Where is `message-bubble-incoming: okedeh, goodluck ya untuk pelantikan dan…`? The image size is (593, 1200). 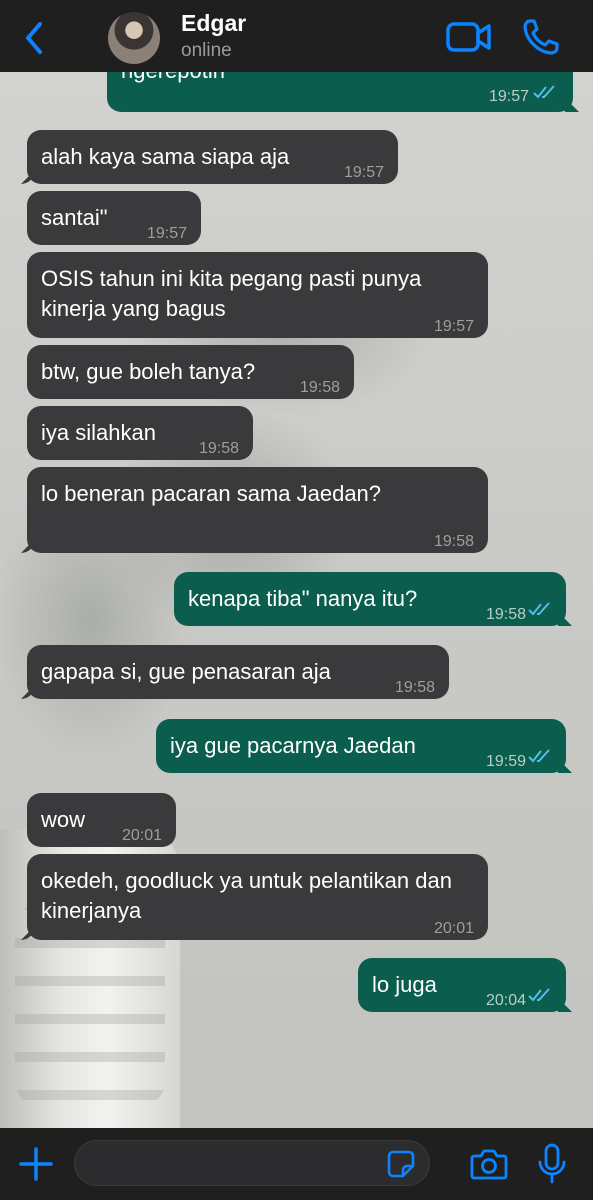
message-bubble-incoming: okedeh, goodluck ya untuk pelantikan dan… is located at coordinates (254, 897).